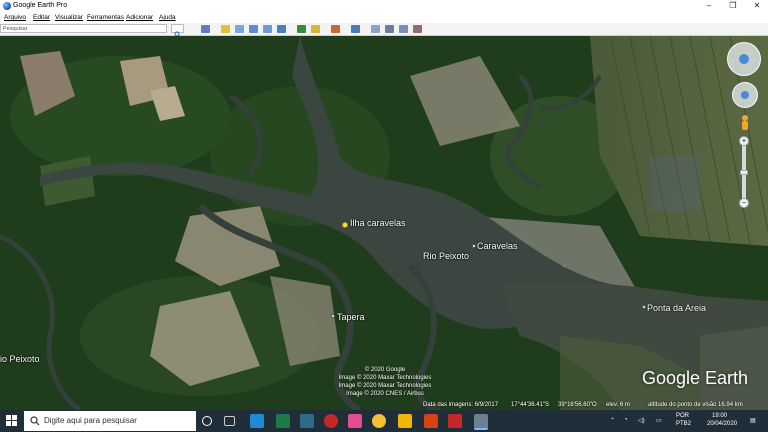 The width and height of the screenshot is (768, 432). I want to click on ponta-da-areia-location-dot-icon, so click(644, 307).